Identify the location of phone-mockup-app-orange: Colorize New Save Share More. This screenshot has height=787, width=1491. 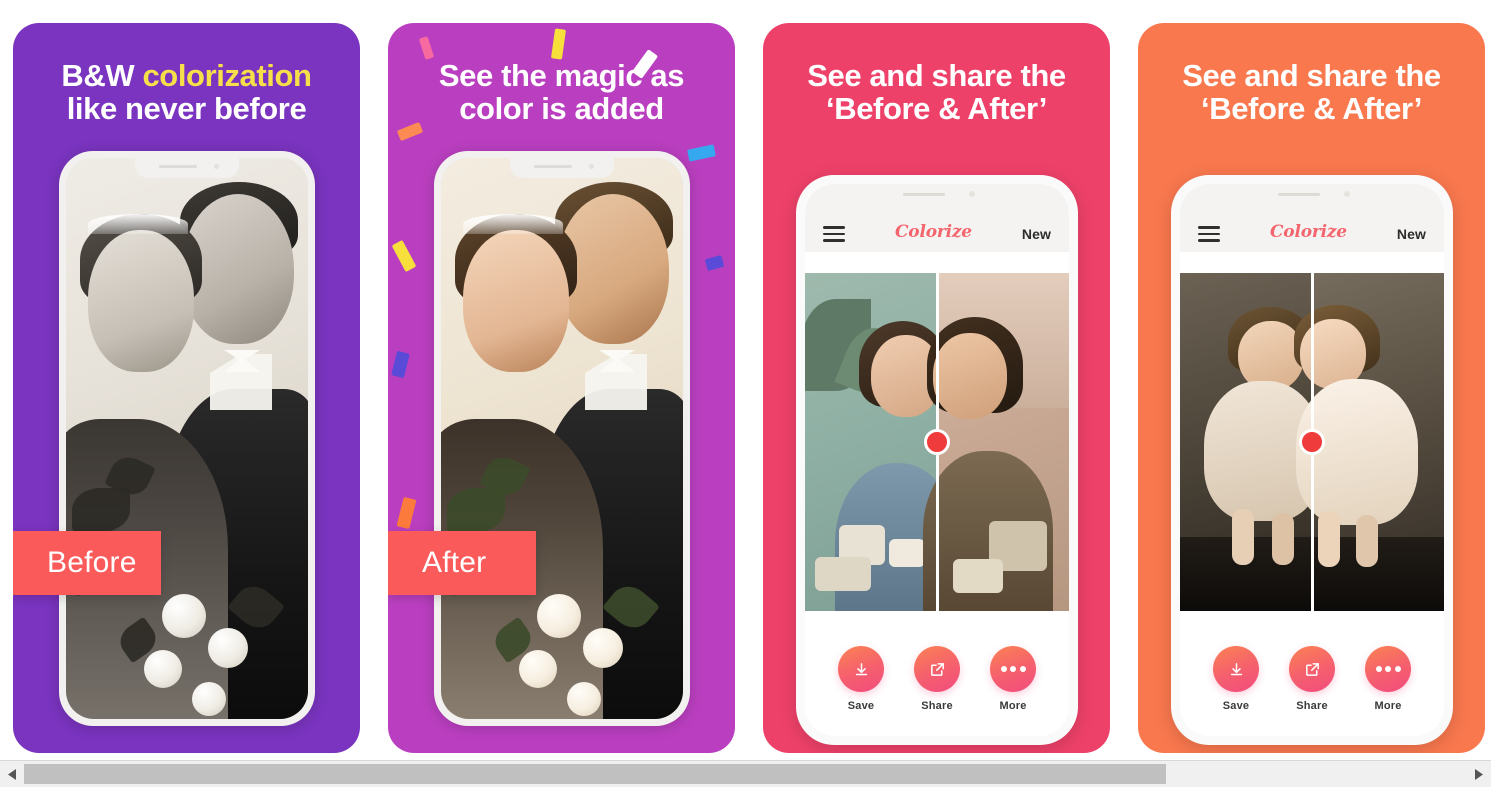
(1312, 460).